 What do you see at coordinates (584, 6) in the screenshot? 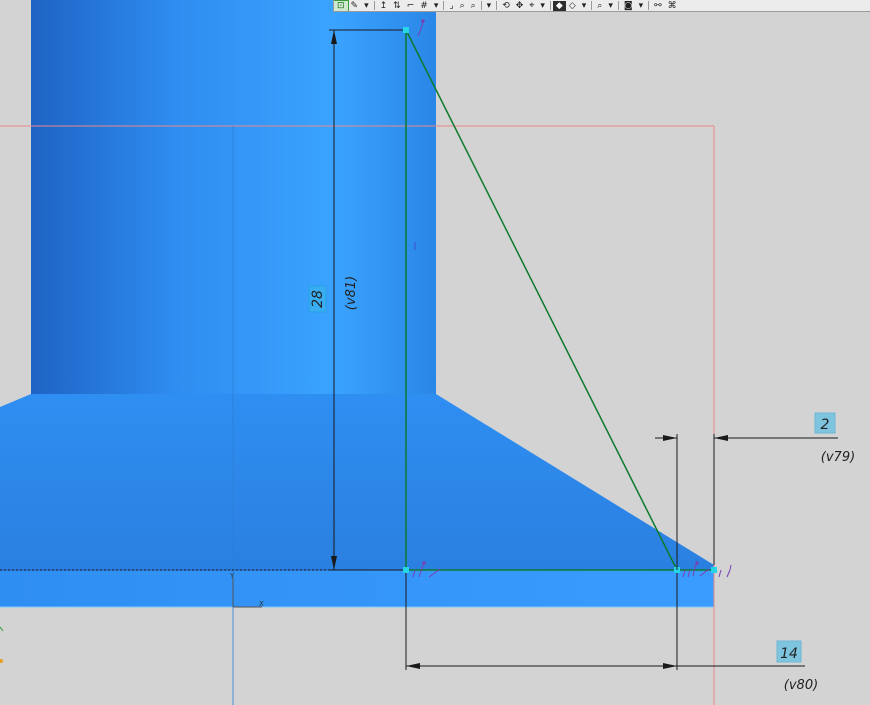
I see `dropdown-arrow-5: ▾` at bounding box center [584, 6].